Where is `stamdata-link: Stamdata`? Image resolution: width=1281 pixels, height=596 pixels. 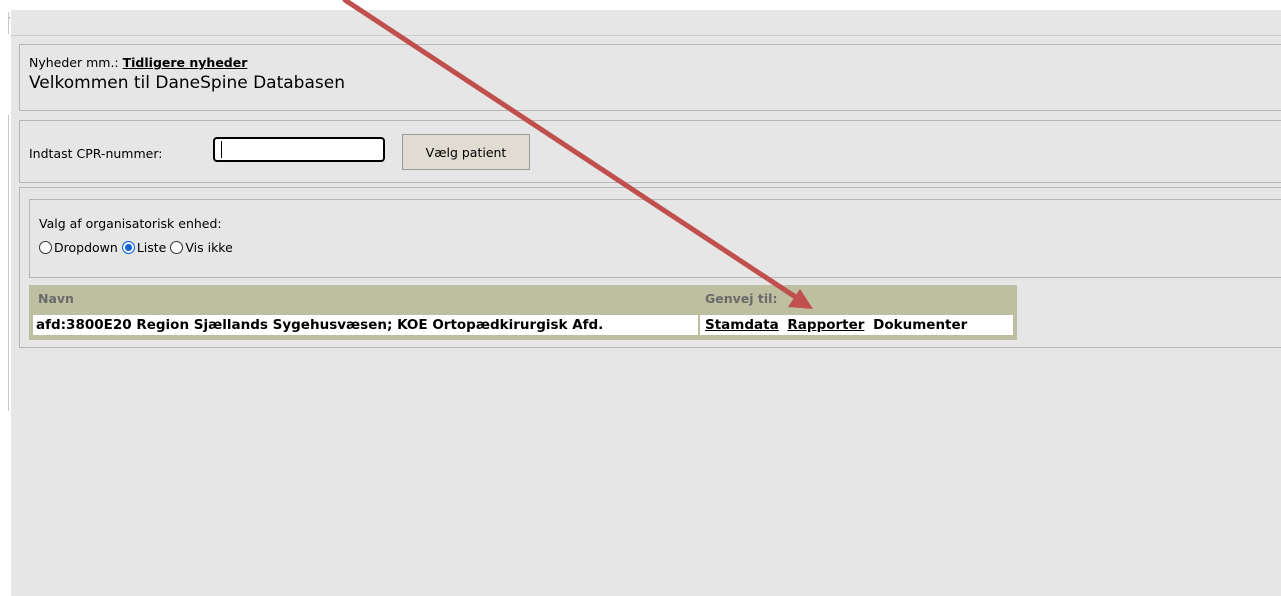
stamdata-link: Stamdata is located at coordinates (742, 325).